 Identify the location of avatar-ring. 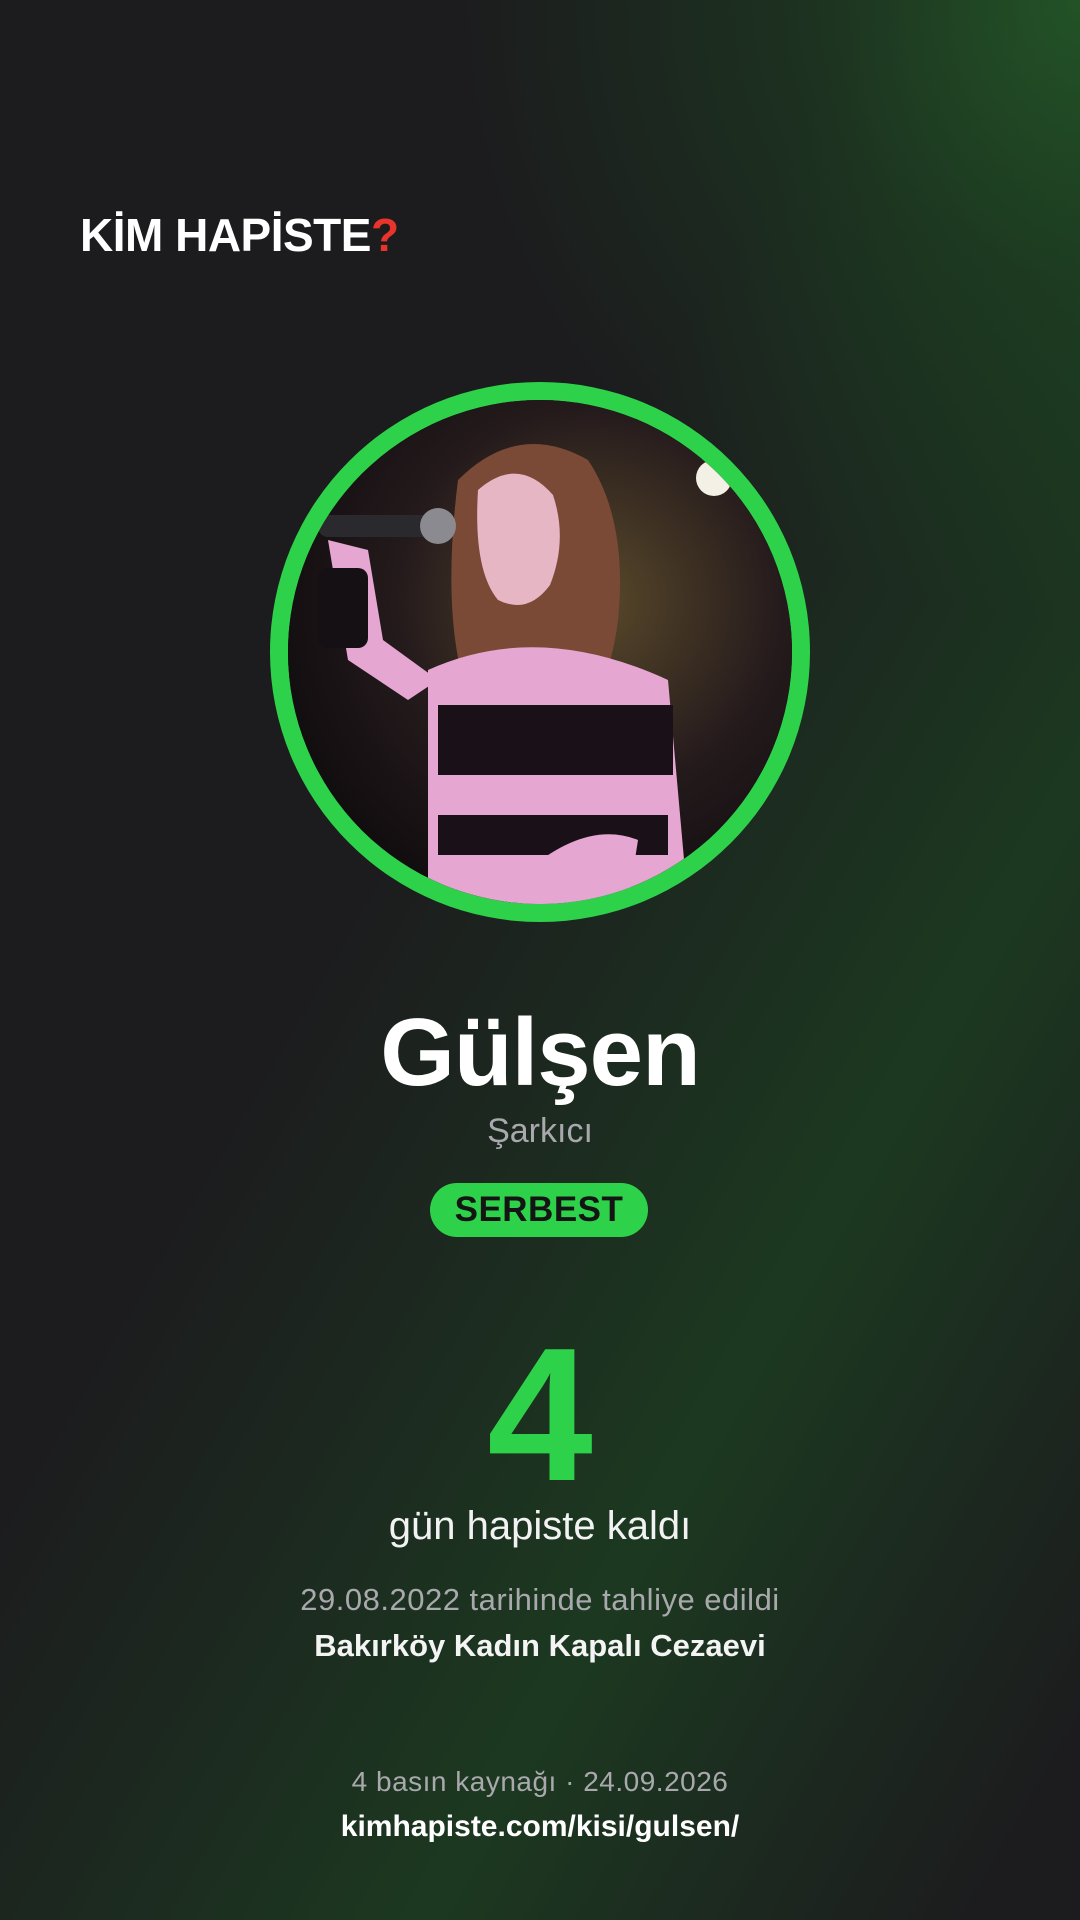
(540, 652).